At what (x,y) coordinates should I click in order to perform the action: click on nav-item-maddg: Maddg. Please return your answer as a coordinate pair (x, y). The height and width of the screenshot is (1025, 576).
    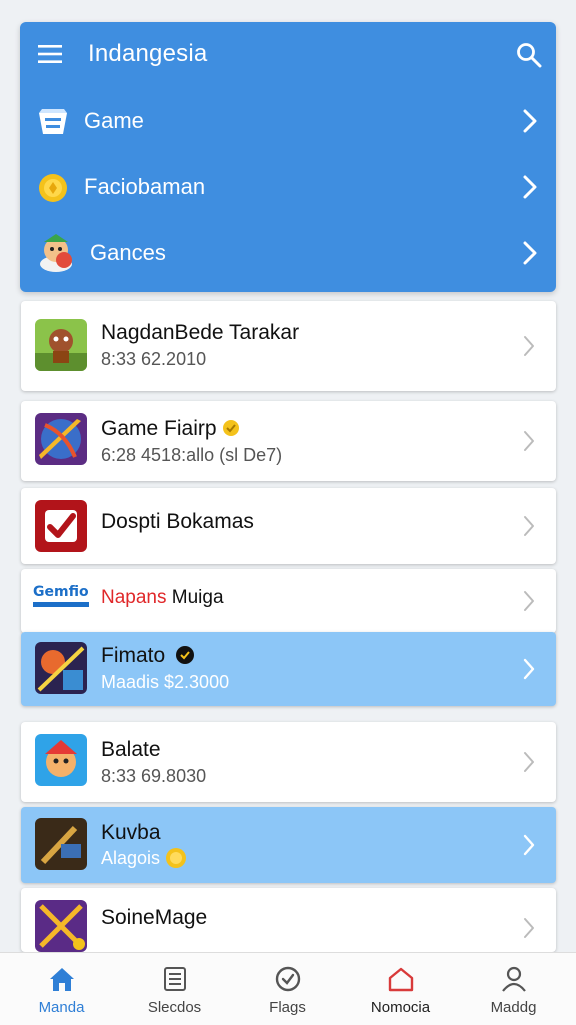
    Looking at the image, I should click on (513, 989).